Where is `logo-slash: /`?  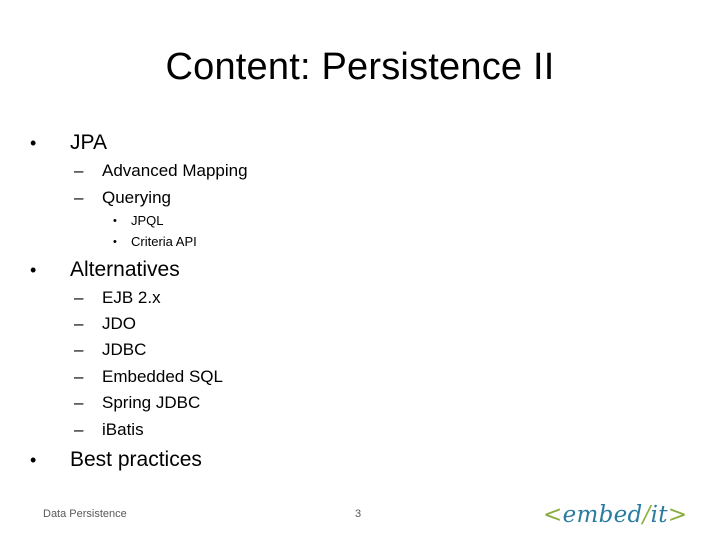
logo-slash: / is located at coordinates (646, 515).